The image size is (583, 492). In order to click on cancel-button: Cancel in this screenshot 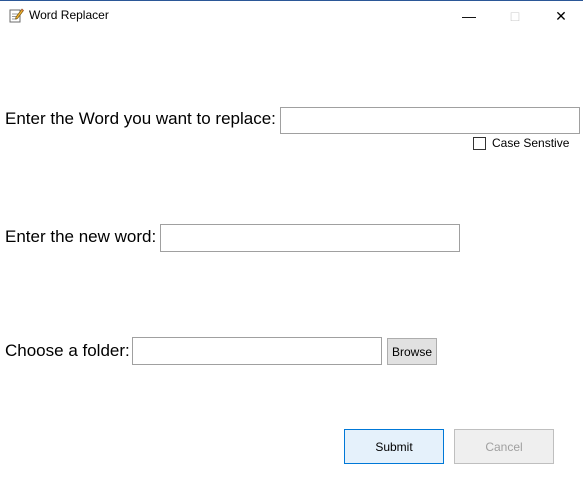, I will do `click(504, 446)`.